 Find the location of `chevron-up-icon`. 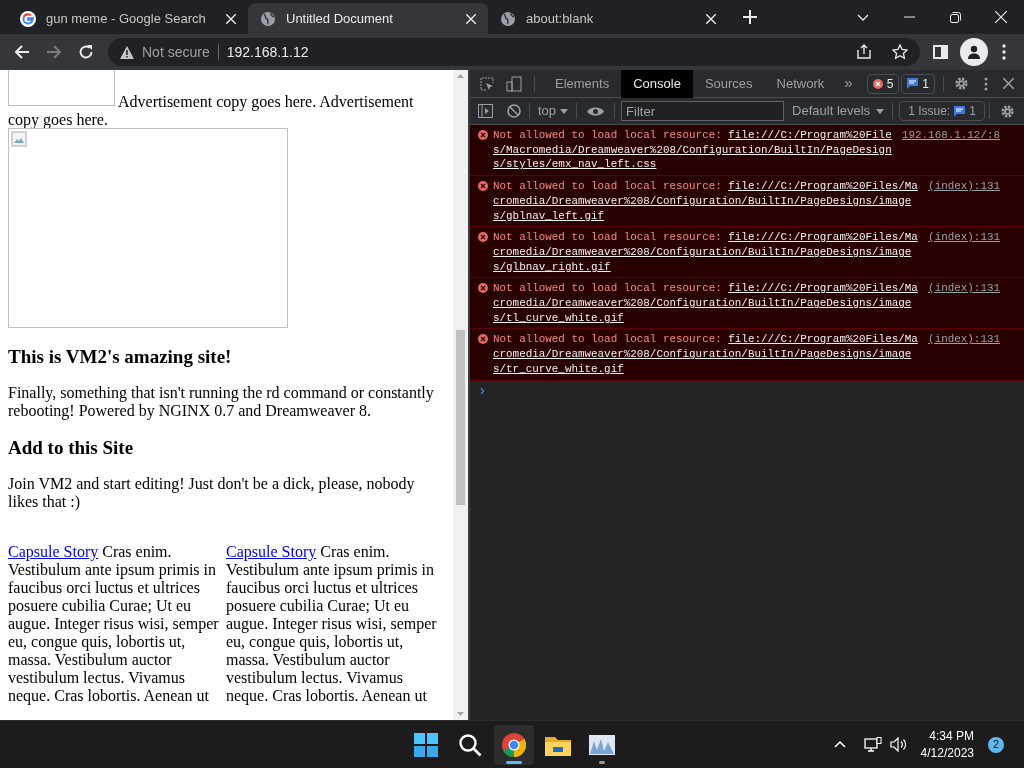

chevron-up-icon is located at coordinates (839, 744).